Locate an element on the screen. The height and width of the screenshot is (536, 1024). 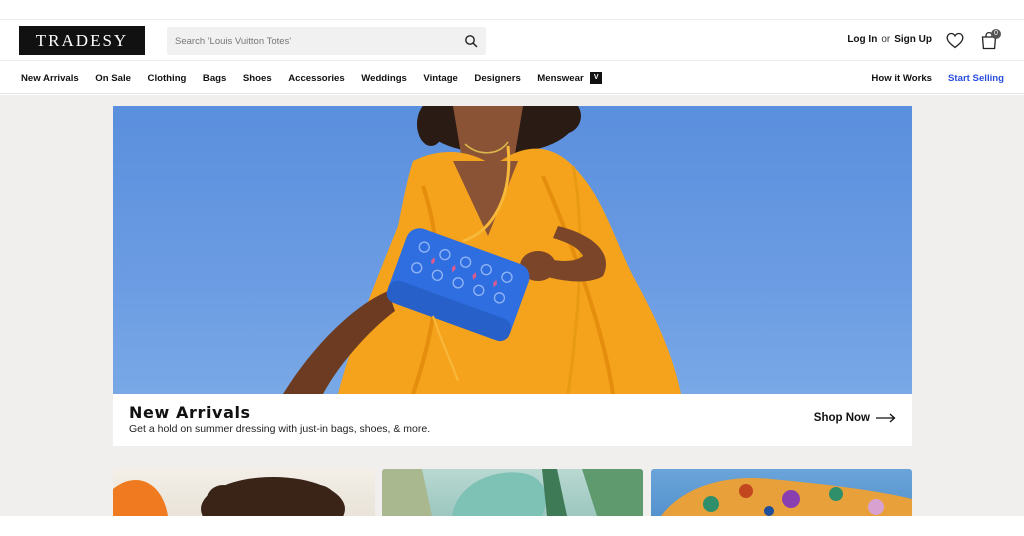
promo-tiles is located at coordinates (512, 492).